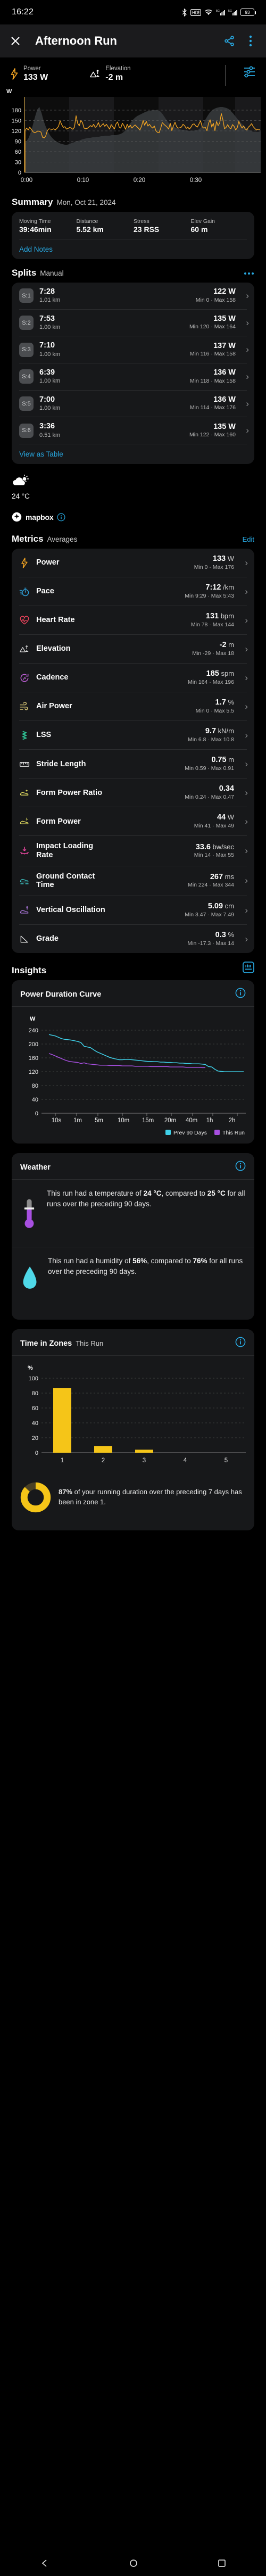  What do you see at coordinates (250, 41) in the screenshot?
I see `more-vertical-icon` at bounding box center [250, 41].